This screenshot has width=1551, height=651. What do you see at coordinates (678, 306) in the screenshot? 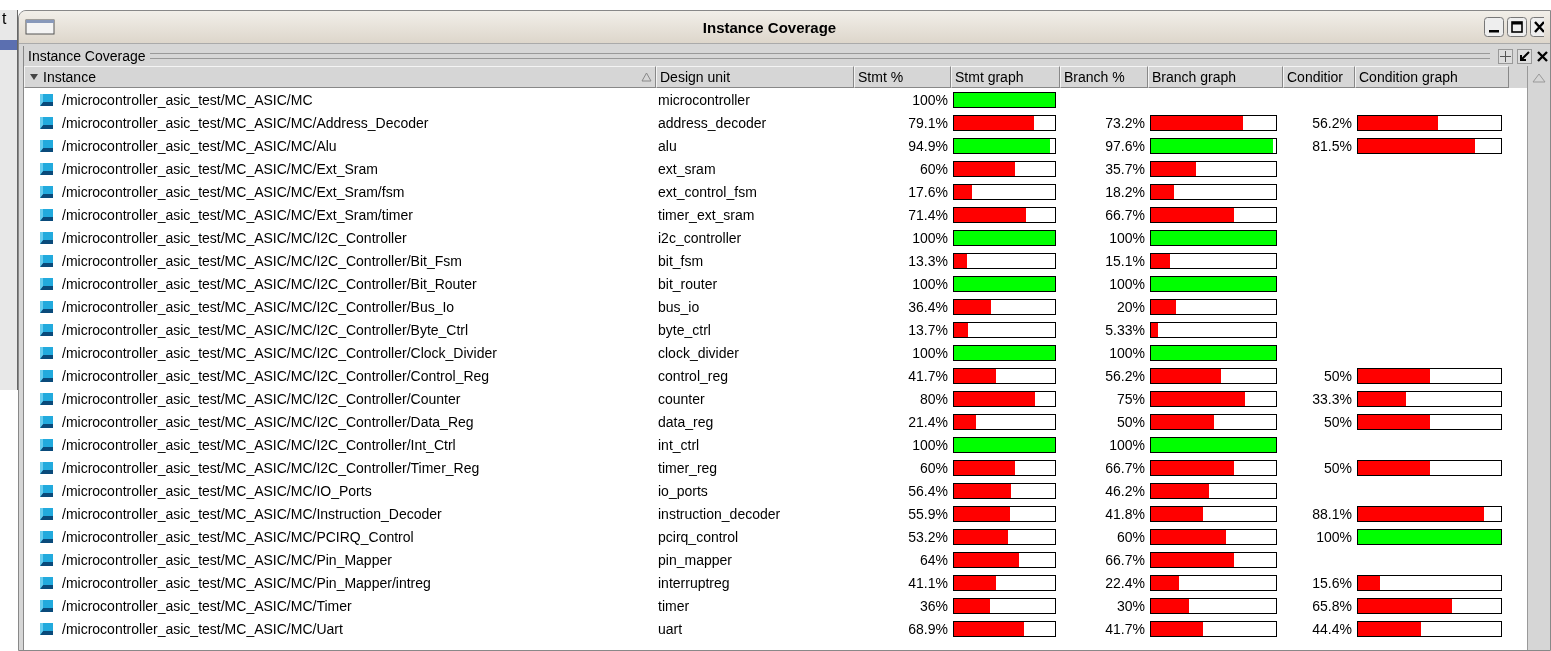
I see `design-unit: bus_io` at bounding box center [678, 306].